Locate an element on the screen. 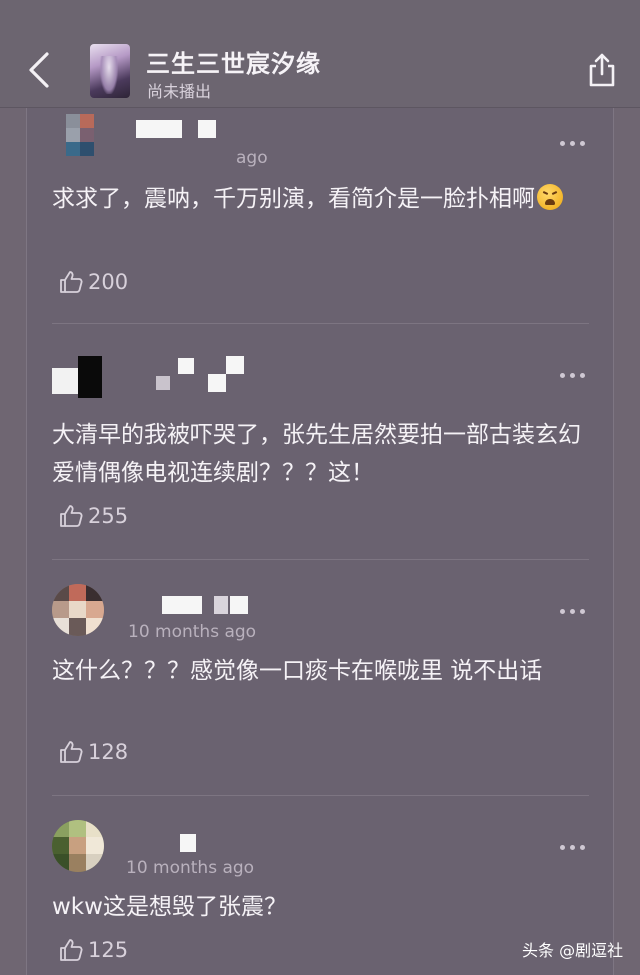 The width and height of the screenshot is (640, 975). like-count: 255 is located at coordinates (108, 516).